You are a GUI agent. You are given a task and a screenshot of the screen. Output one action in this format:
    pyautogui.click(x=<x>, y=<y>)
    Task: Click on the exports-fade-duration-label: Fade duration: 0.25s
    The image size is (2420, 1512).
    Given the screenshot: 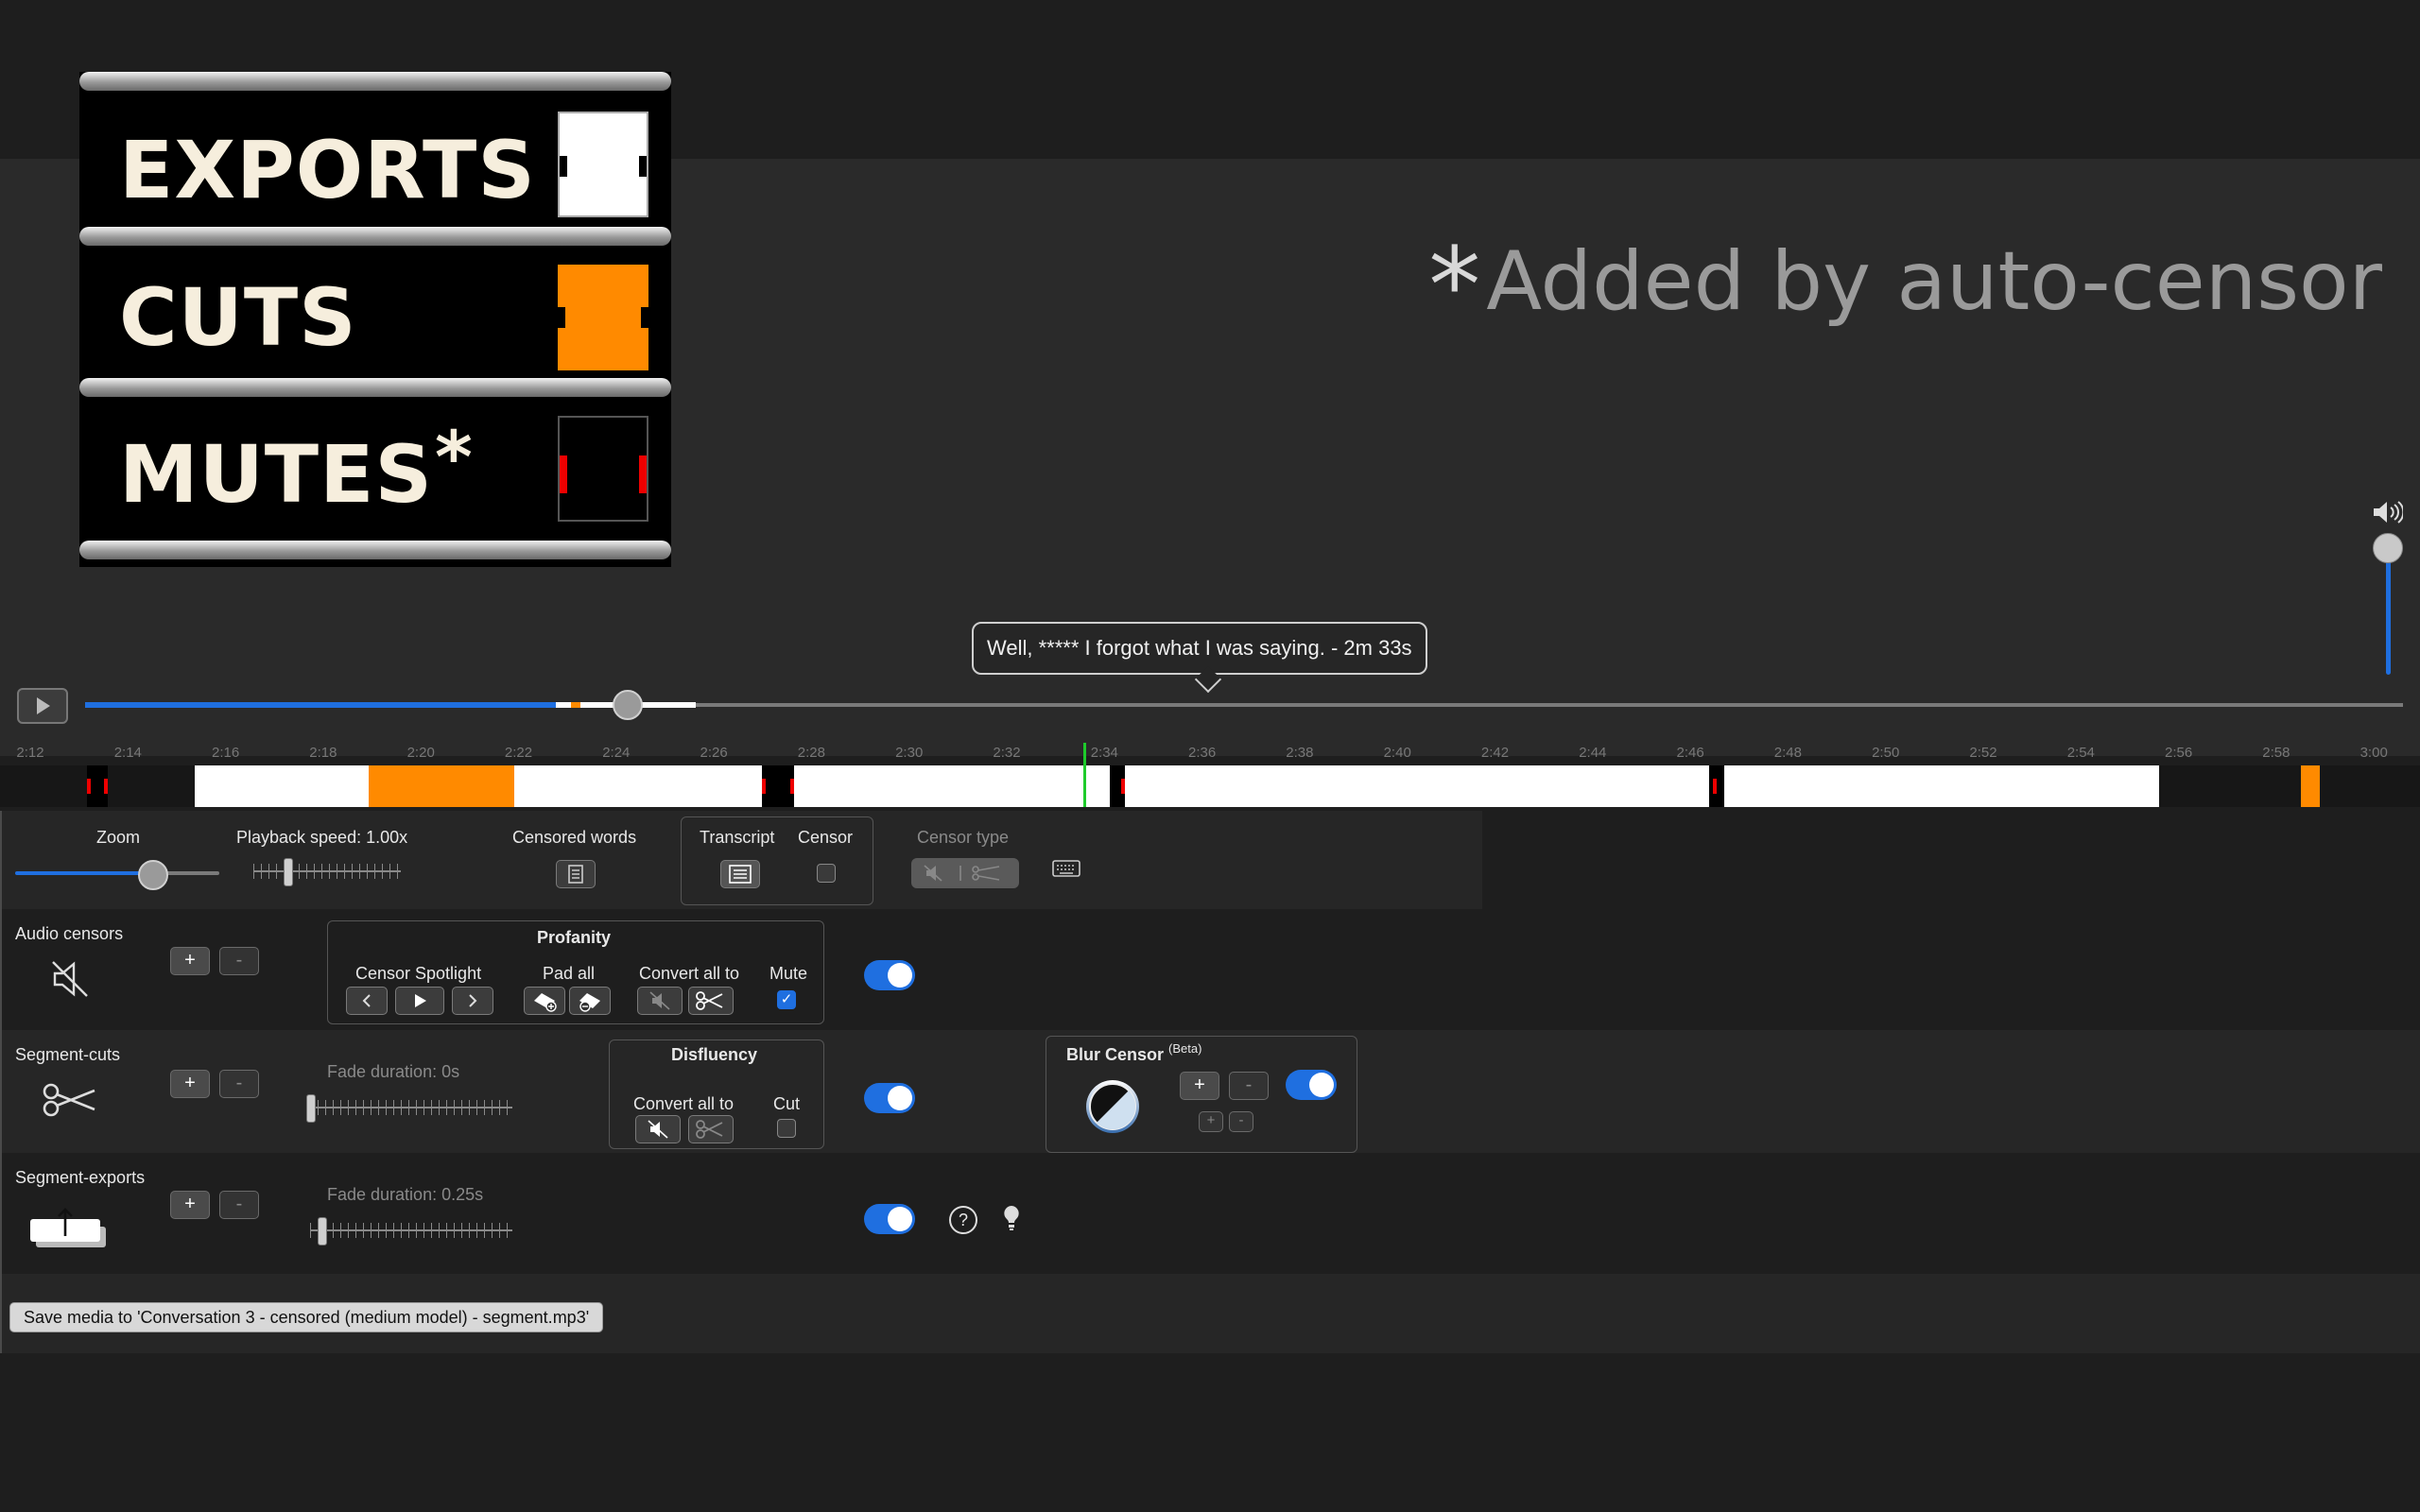 What is the action you would take?
    pyautogui.click(x=405, y=1194)
    